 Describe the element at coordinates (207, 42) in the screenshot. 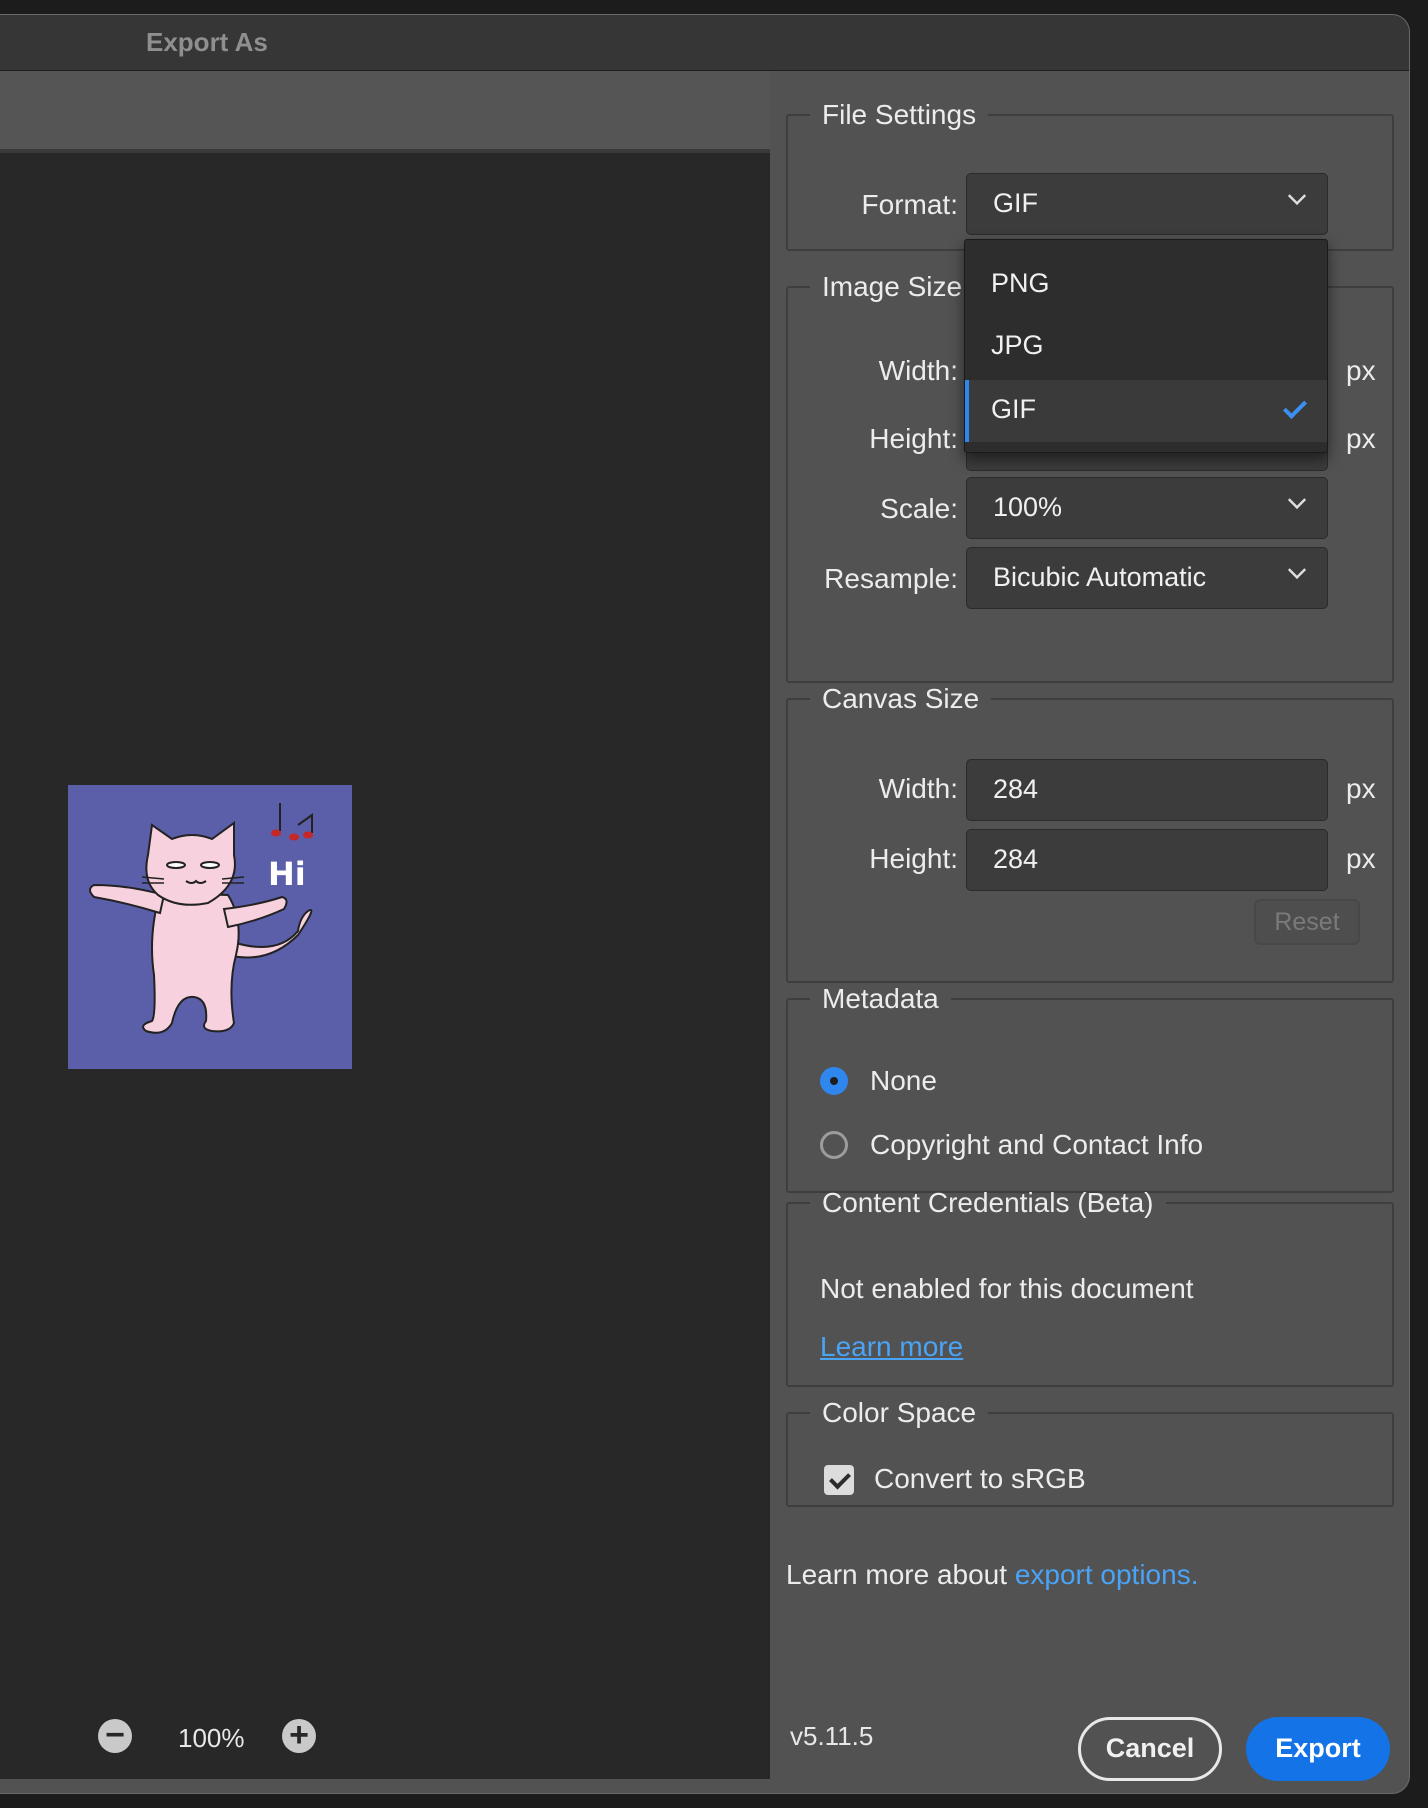

I see `dialog-title: Export As` at that location.